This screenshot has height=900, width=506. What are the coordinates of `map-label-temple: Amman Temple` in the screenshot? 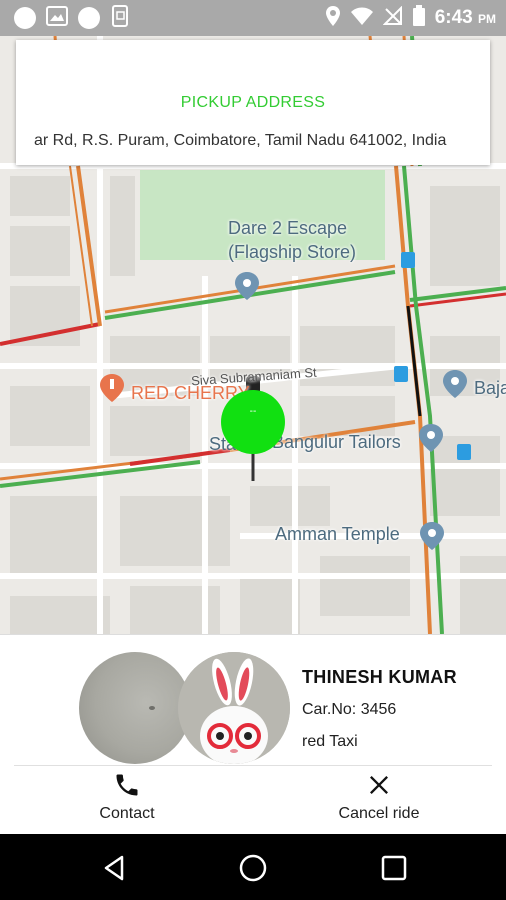 It's located at (337, 534).